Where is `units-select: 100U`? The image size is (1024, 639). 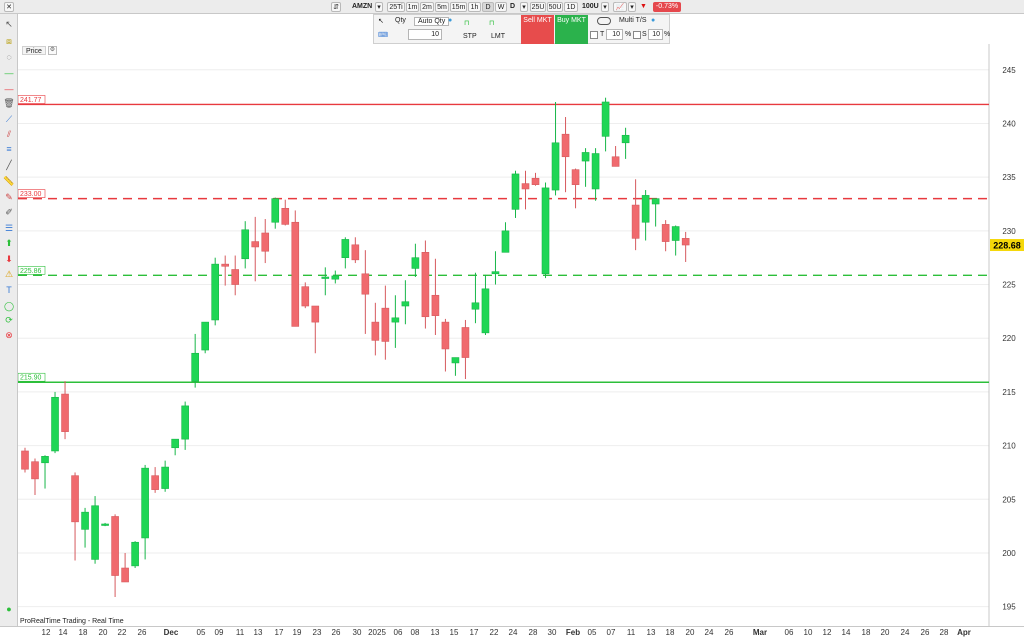 units-select: 100U is located at coordinates (590, 7).